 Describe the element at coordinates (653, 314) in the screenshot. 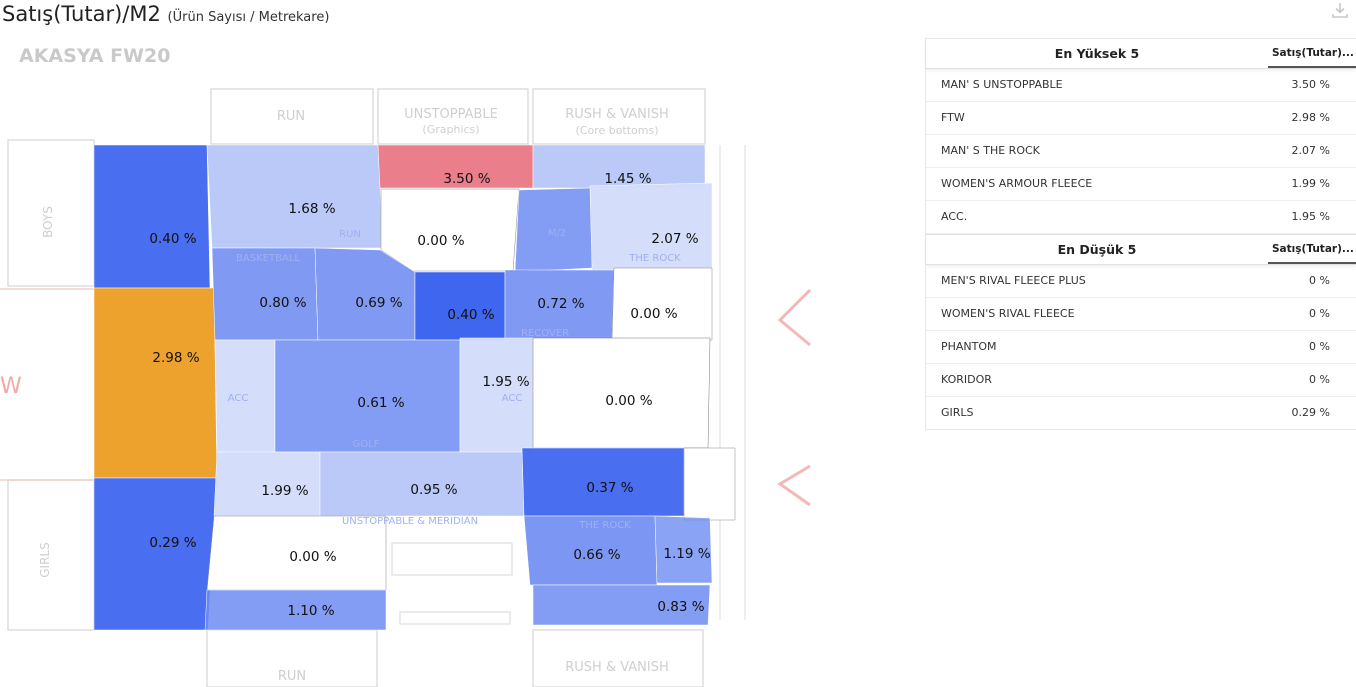

I see `value-white-right-1: 0.00 %` at that location.